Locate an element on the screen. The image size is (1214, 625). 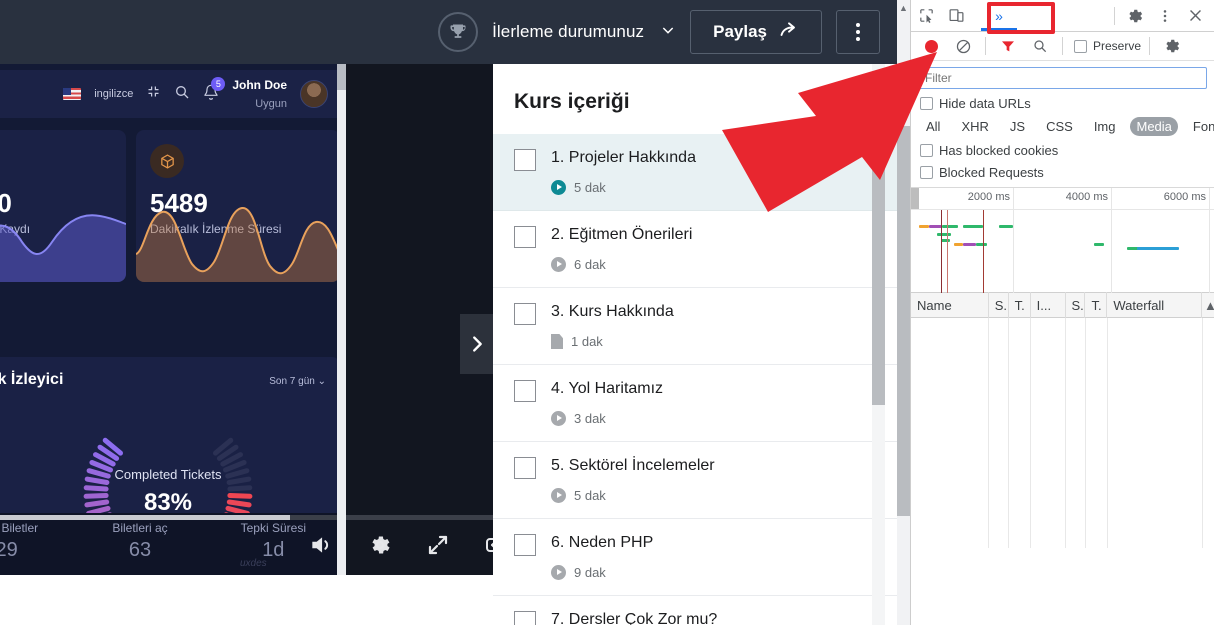
lesson-item: 7. Dersler Çok Zor mu? is located at coordinates (701, 610).